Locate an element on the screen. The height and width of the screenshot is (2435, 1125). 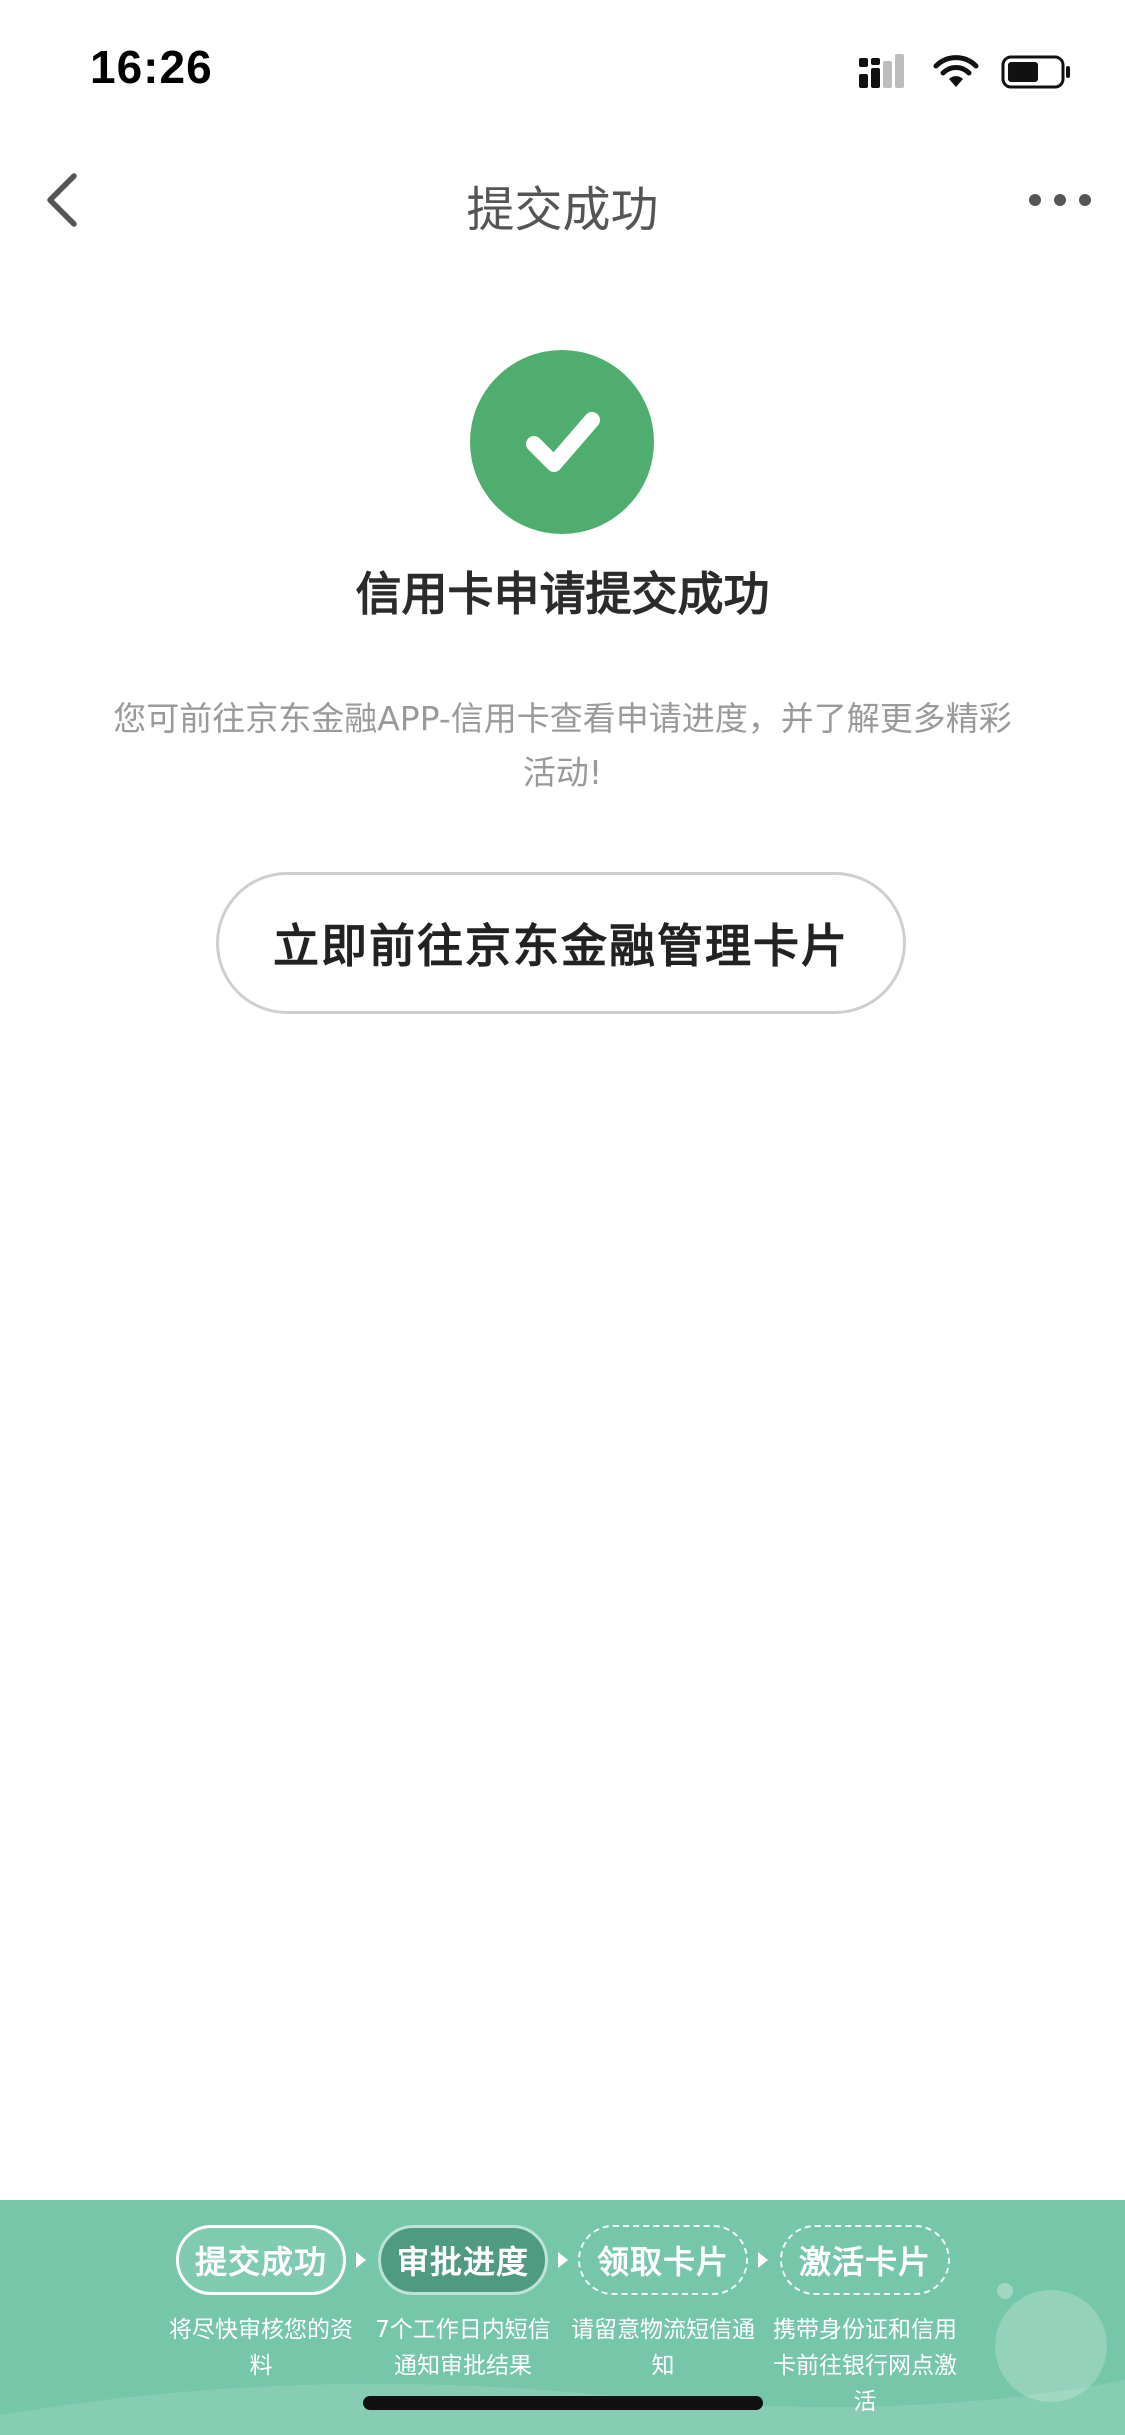
step-desc-activate: 携带身份证和信用卡前往银行网点激活 is located at coordinates (865, 2366).